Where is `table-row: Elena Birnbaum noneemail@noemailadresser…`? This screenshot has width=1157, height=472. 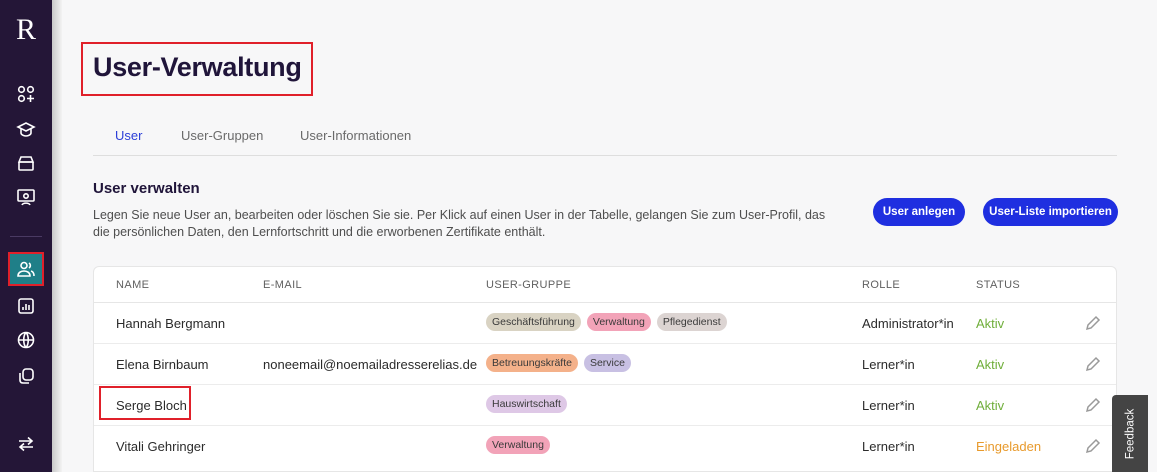 table-row: Elena Birnbaum noneemail@noemailadresser… is located at coordinates (605, 364).